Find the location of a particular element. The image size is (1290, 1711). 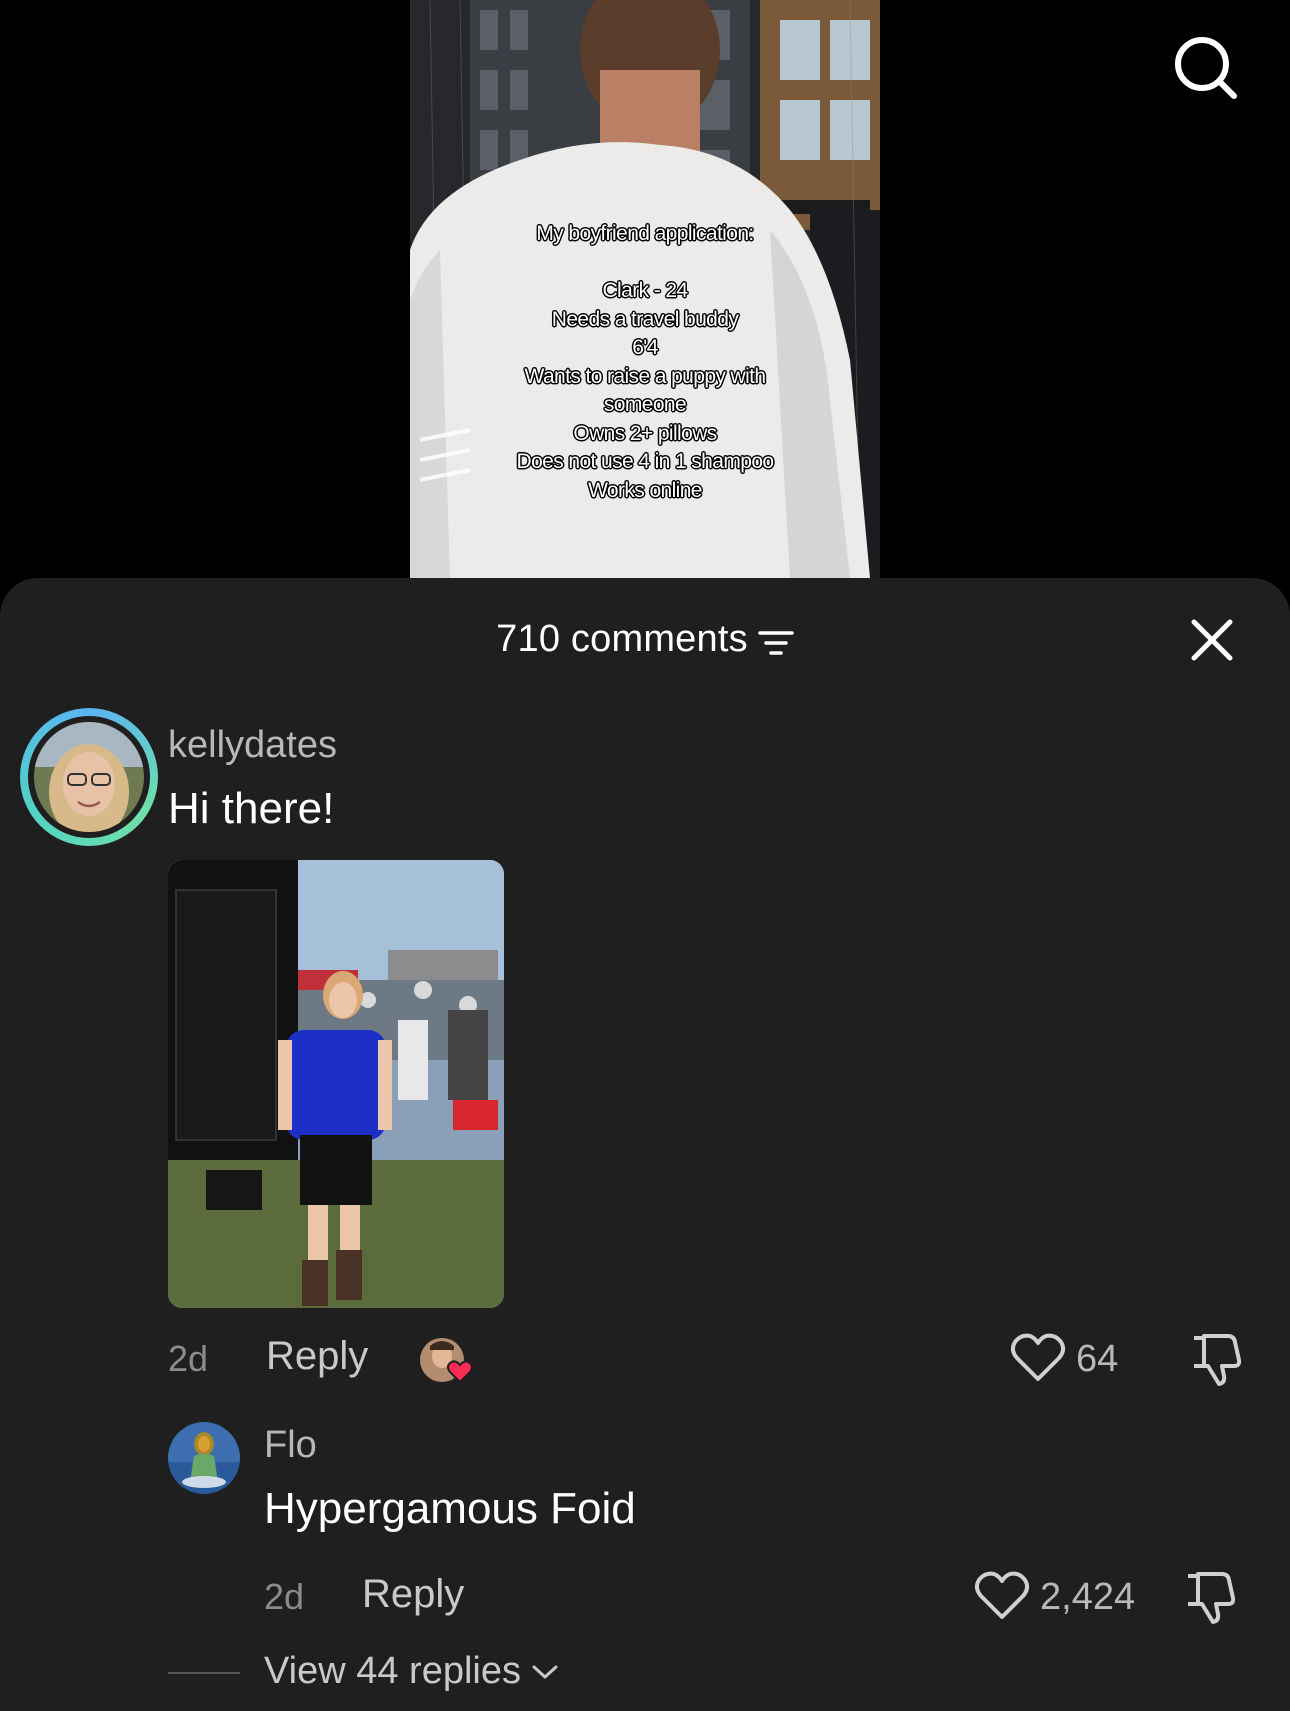

overlay-line: Needs a travel buddy is located at coordinates (645, 319).